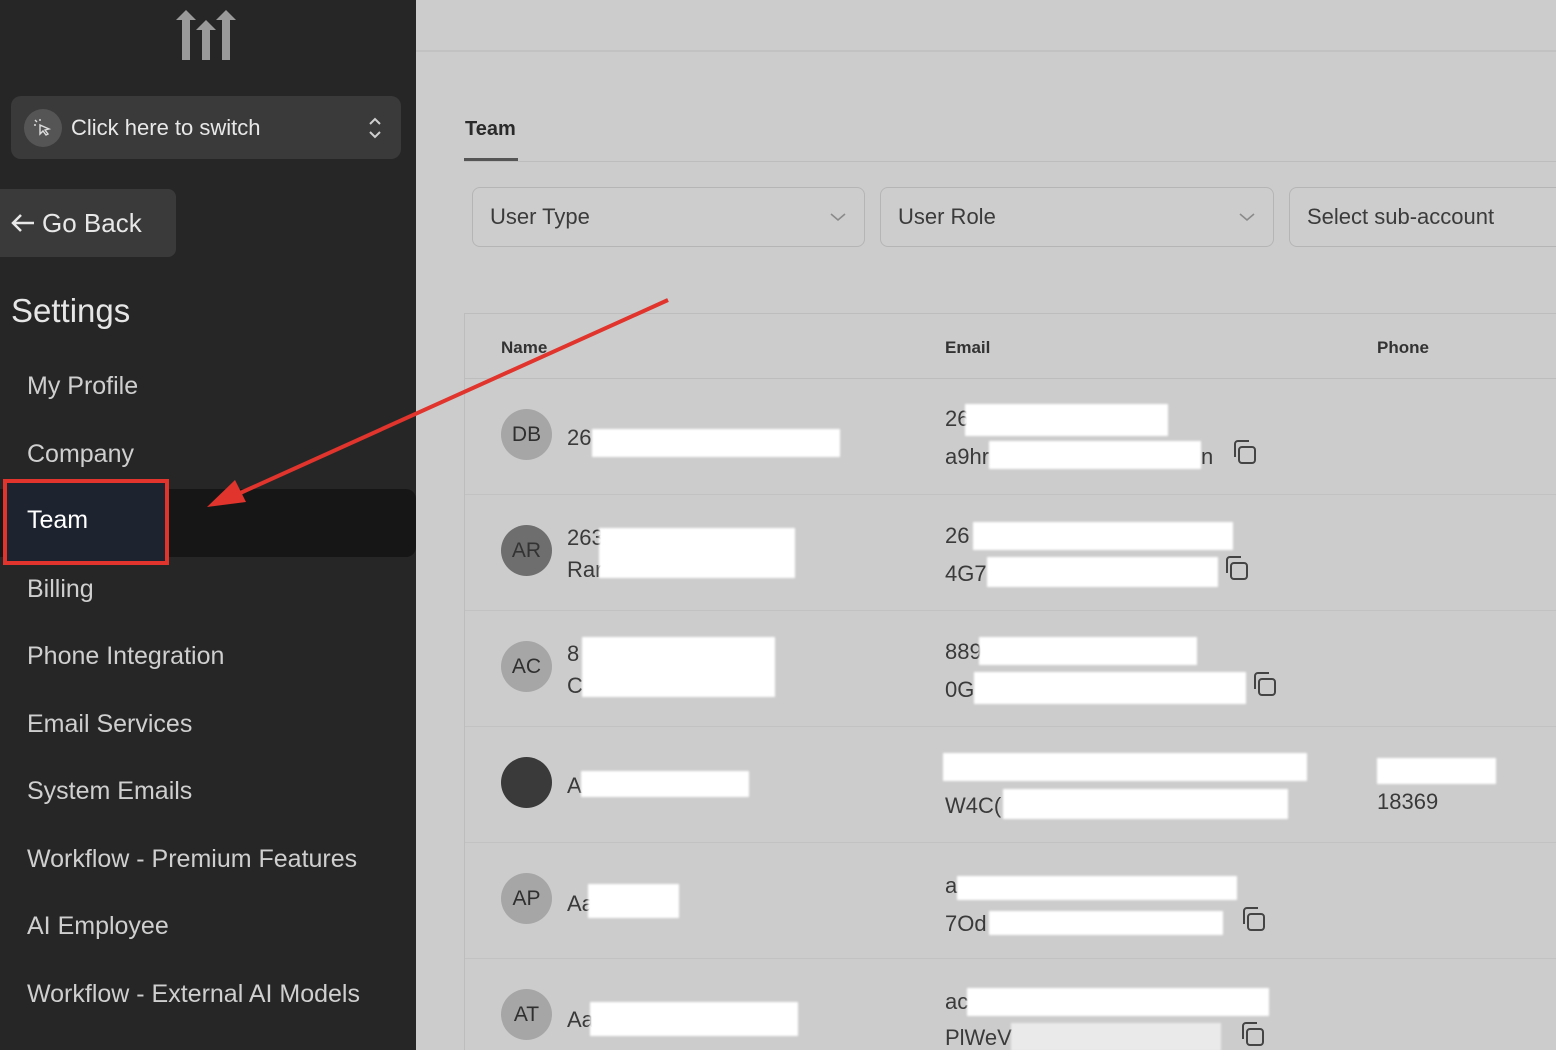 This screenshot has width=1556, height=1050. What do you see at coordinates (579, 437) in the screenshot?
I see `user-name: 26` at bounding box center [579, 437].